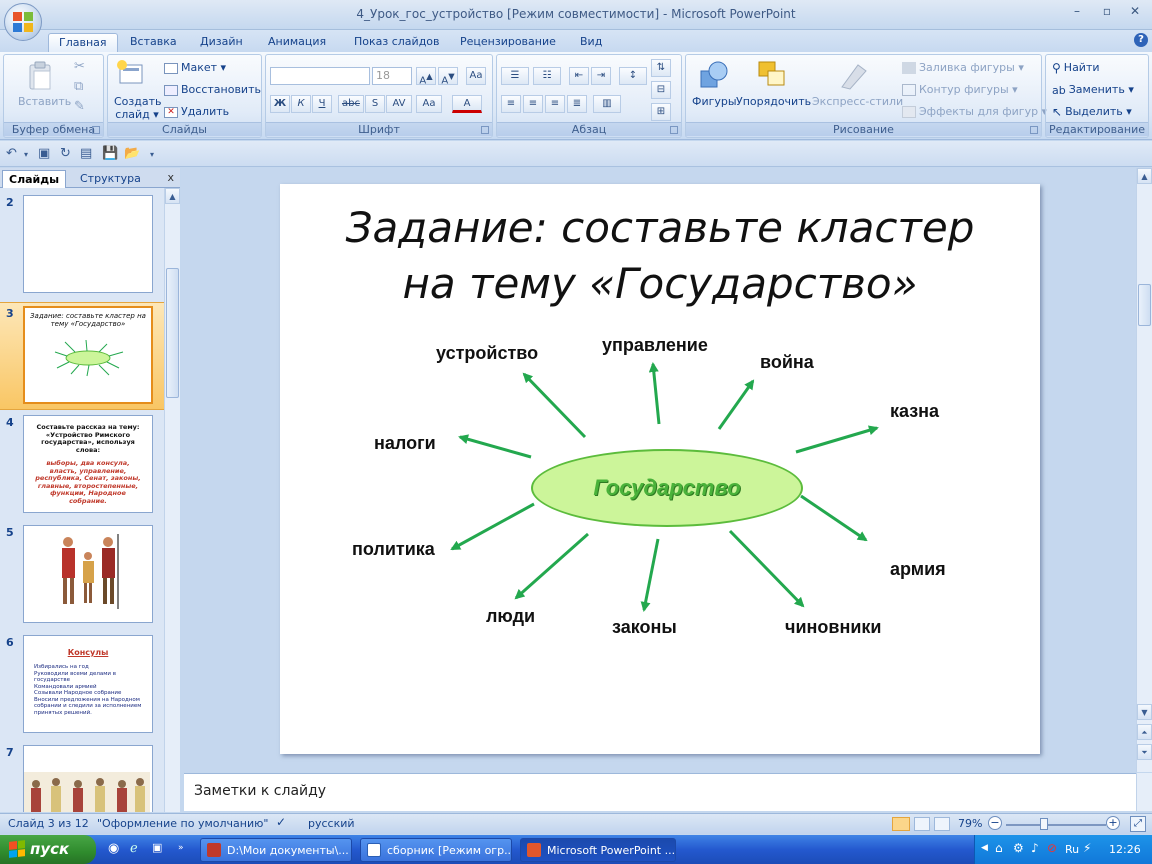  I want to click on office-button, so click(23, 22).